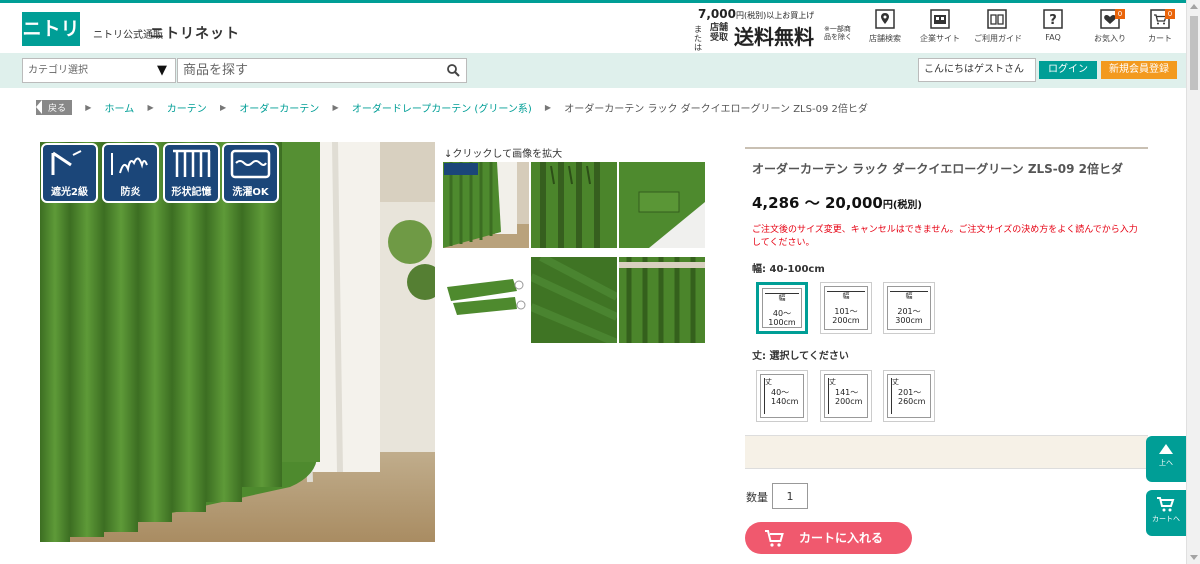 This screenshot has height=564, width=1200. Describe the element at coordinates (1166, 463) in the screenshot. I see `scroll-top-label: 上へ` at that location.